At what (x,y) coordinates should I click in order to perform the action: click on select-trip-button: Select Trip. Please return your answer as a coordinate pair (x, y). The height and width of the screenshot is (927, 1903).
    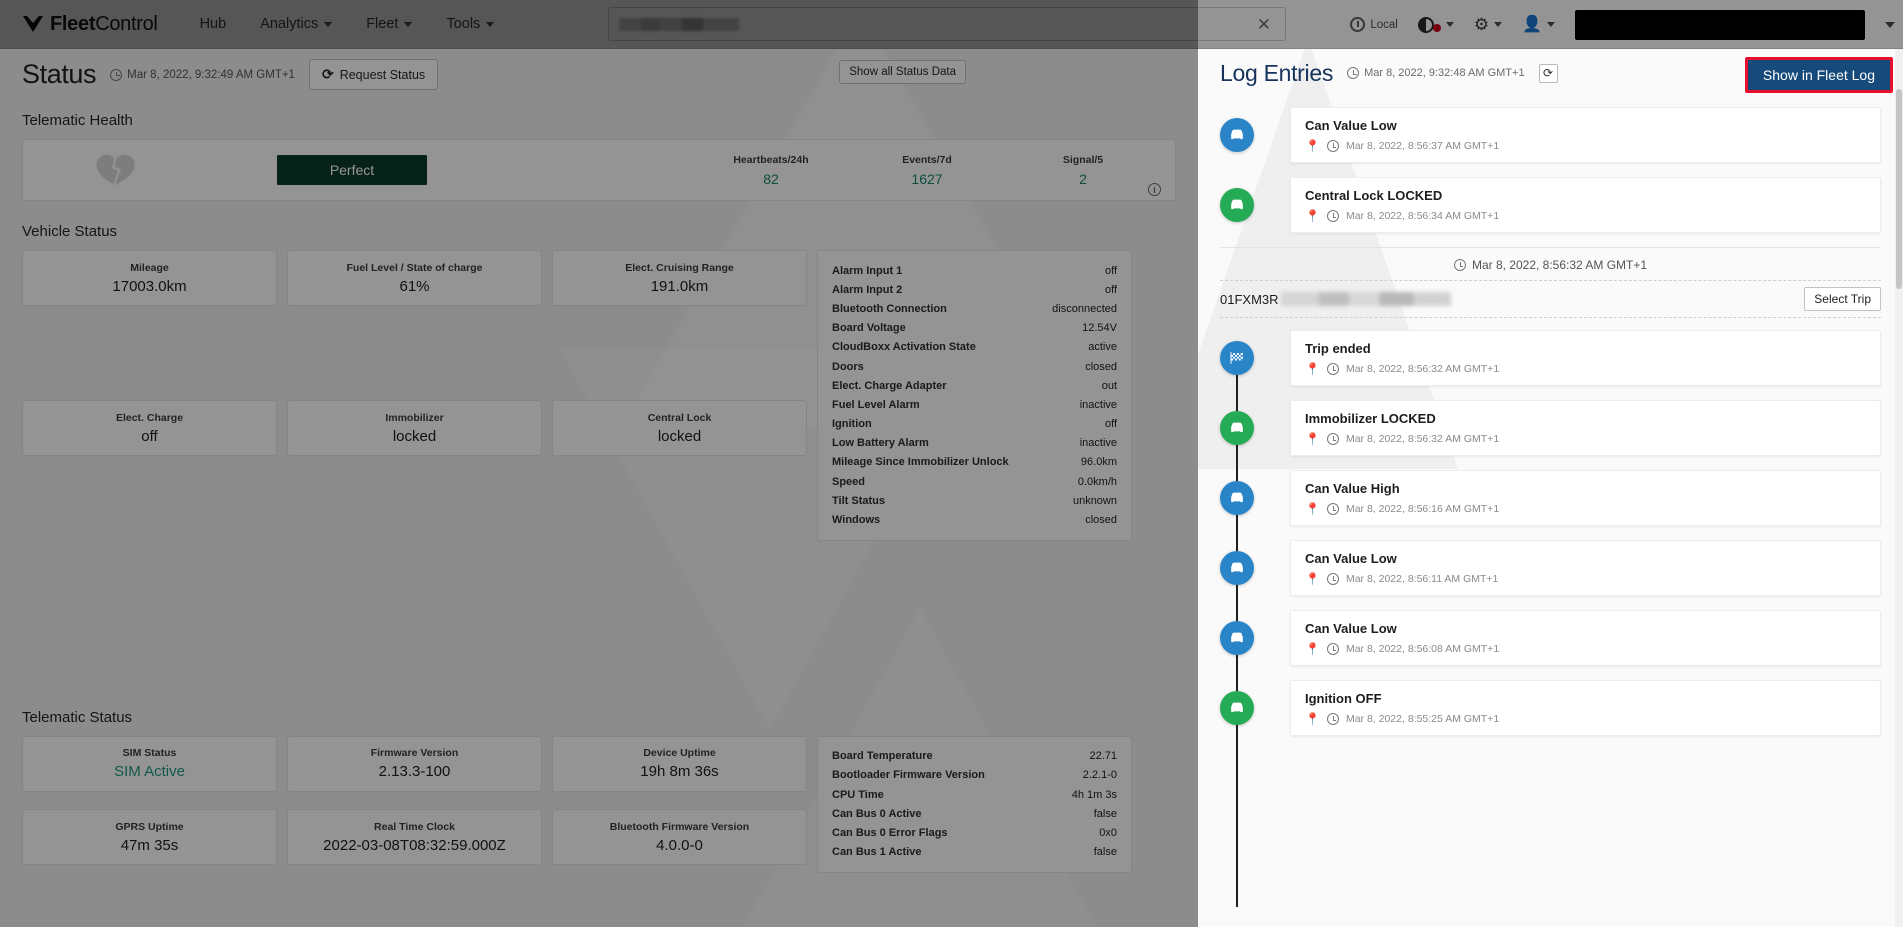
    Looking at the image, I should click on (1842, 299).